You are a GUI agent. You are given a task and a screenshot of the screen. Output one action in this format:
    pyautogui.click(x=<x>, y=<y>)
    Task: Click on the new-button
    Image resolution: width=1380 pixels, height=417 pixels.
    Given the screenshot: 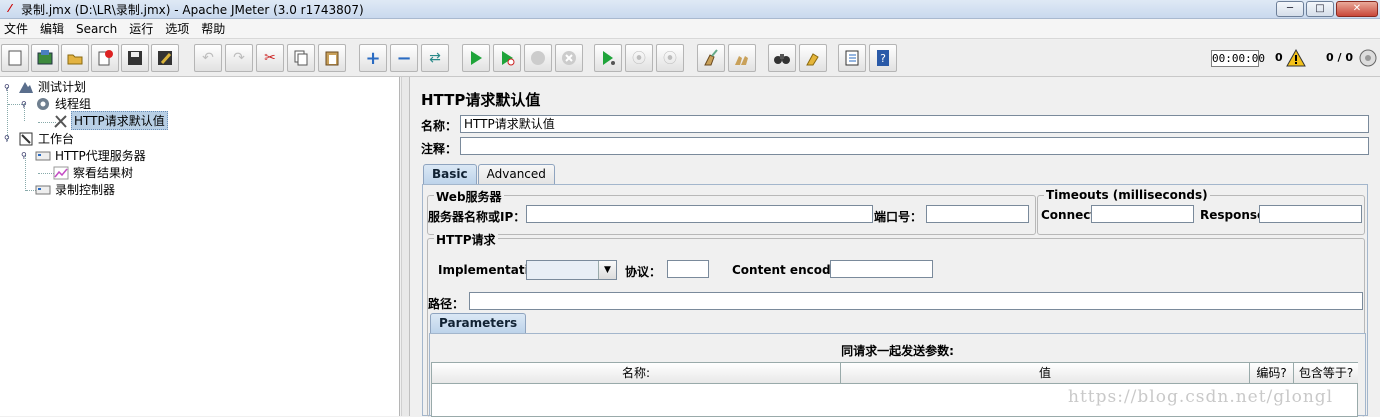 What is the action you would take?
    pyautogui.click(x=15, y=58)
    